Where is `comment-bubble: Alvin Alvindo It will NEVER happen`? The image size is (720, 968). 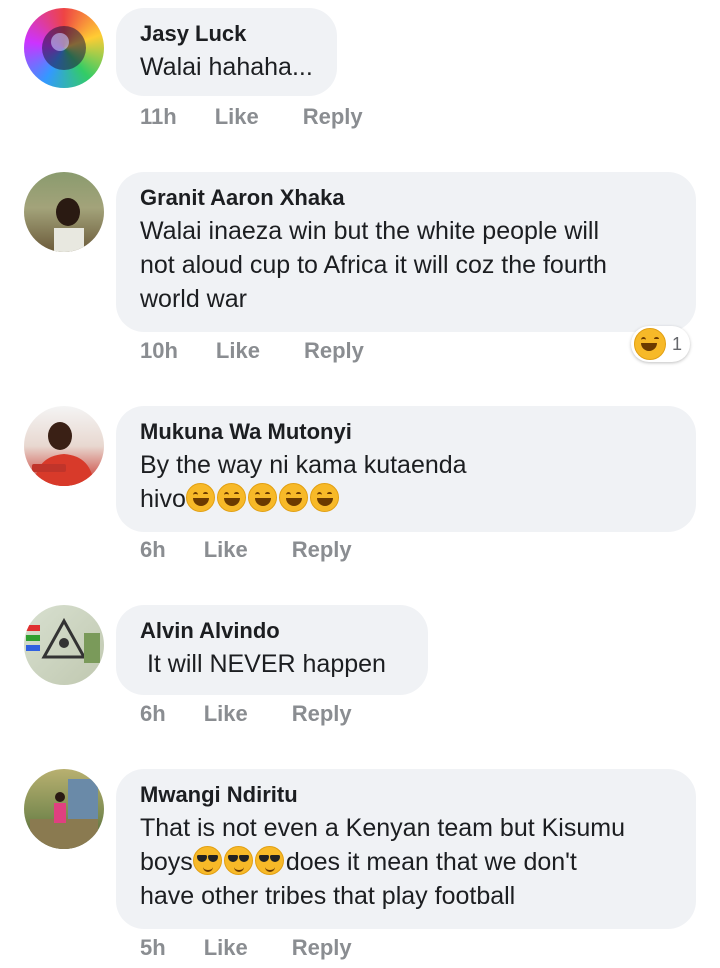
comment-bubble: Alvin Alvindo It will NEVER happen is located at coordinates (272, 650).